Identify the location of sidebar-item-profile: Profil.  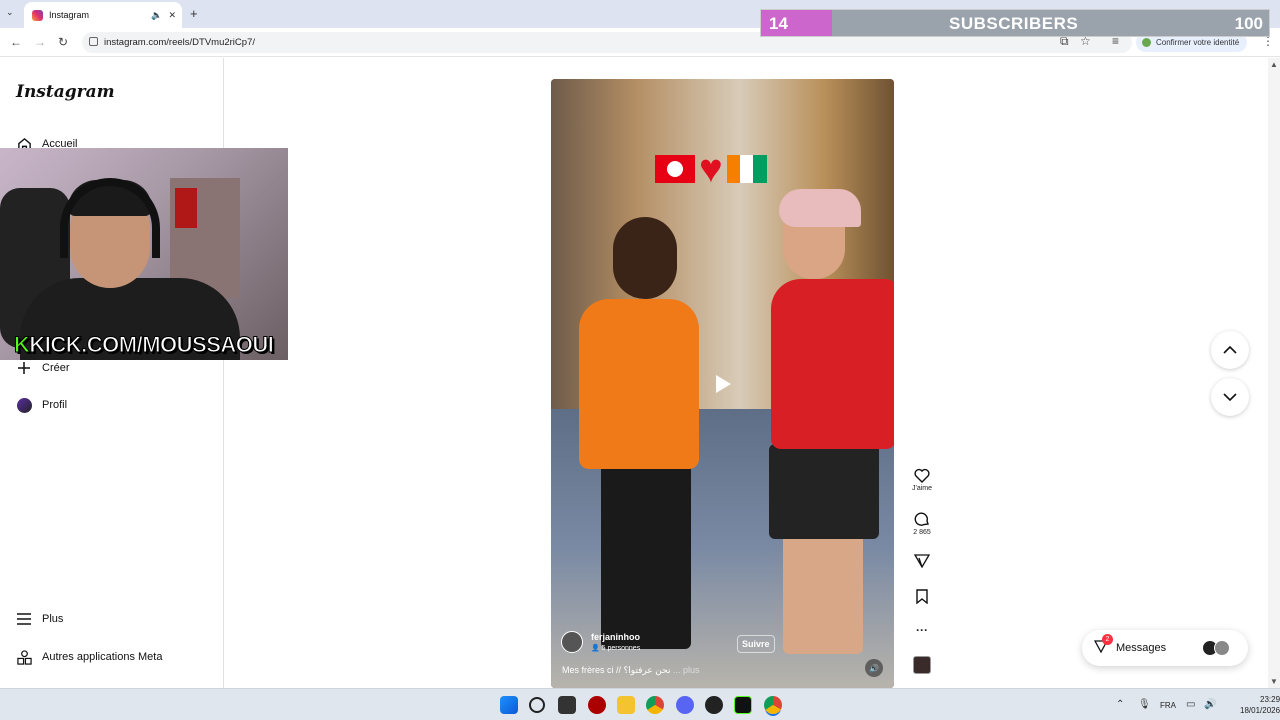
(41, 405).